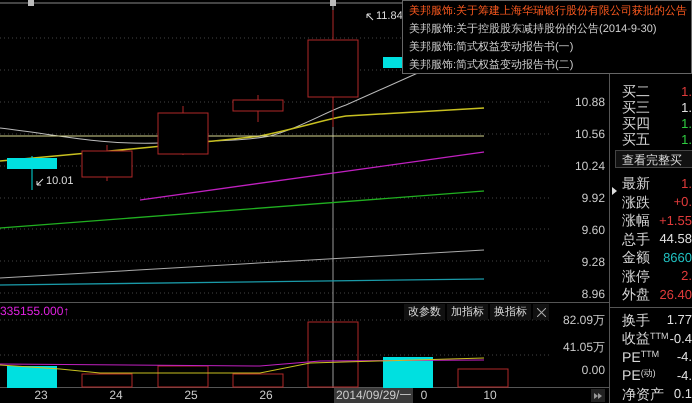  What do you see at coordinates (550, 65) in the screenshot?
I see `announcement-item: 美邦服饰:简式权益变动报告书(二)` at bounding box center [550, 65].